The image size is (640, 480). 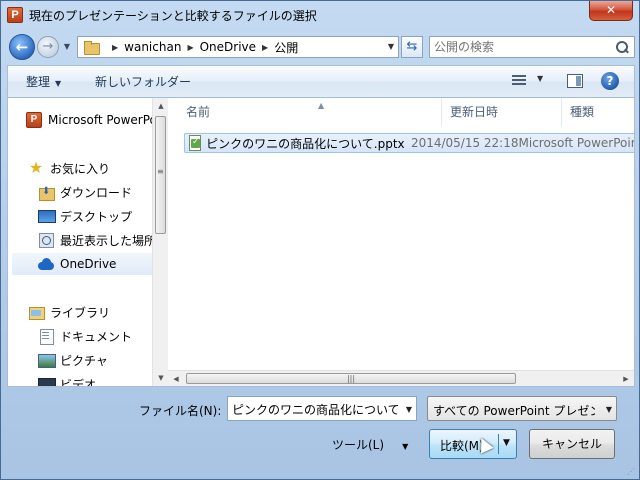 I want to click on nav-item-label: ライブラリ, so click(x=80, y=312).